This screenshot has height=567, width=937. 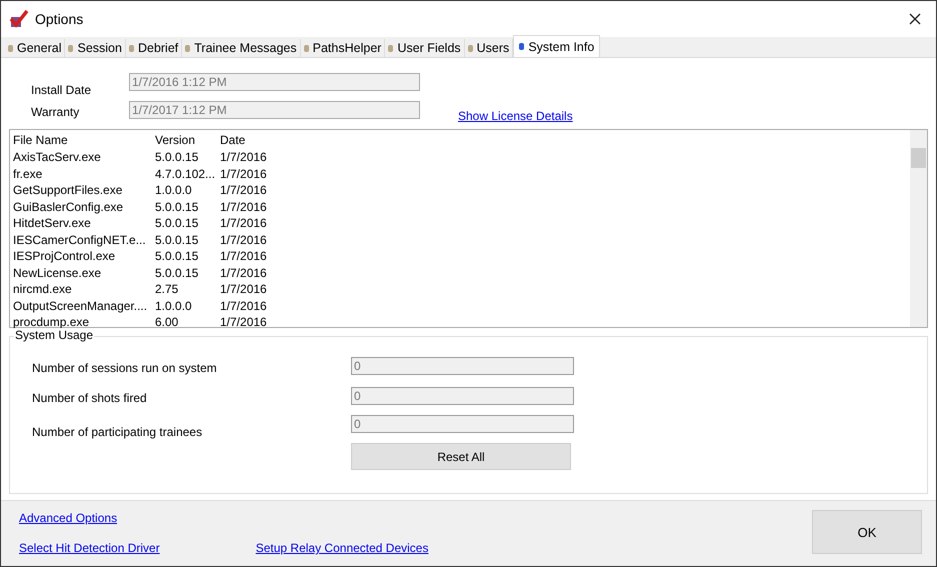 What do you see at coordinates (64, 256) in the screenshot?
I see `table-cell-text: IESProjControl.exe` at bounding box center [64, 256].